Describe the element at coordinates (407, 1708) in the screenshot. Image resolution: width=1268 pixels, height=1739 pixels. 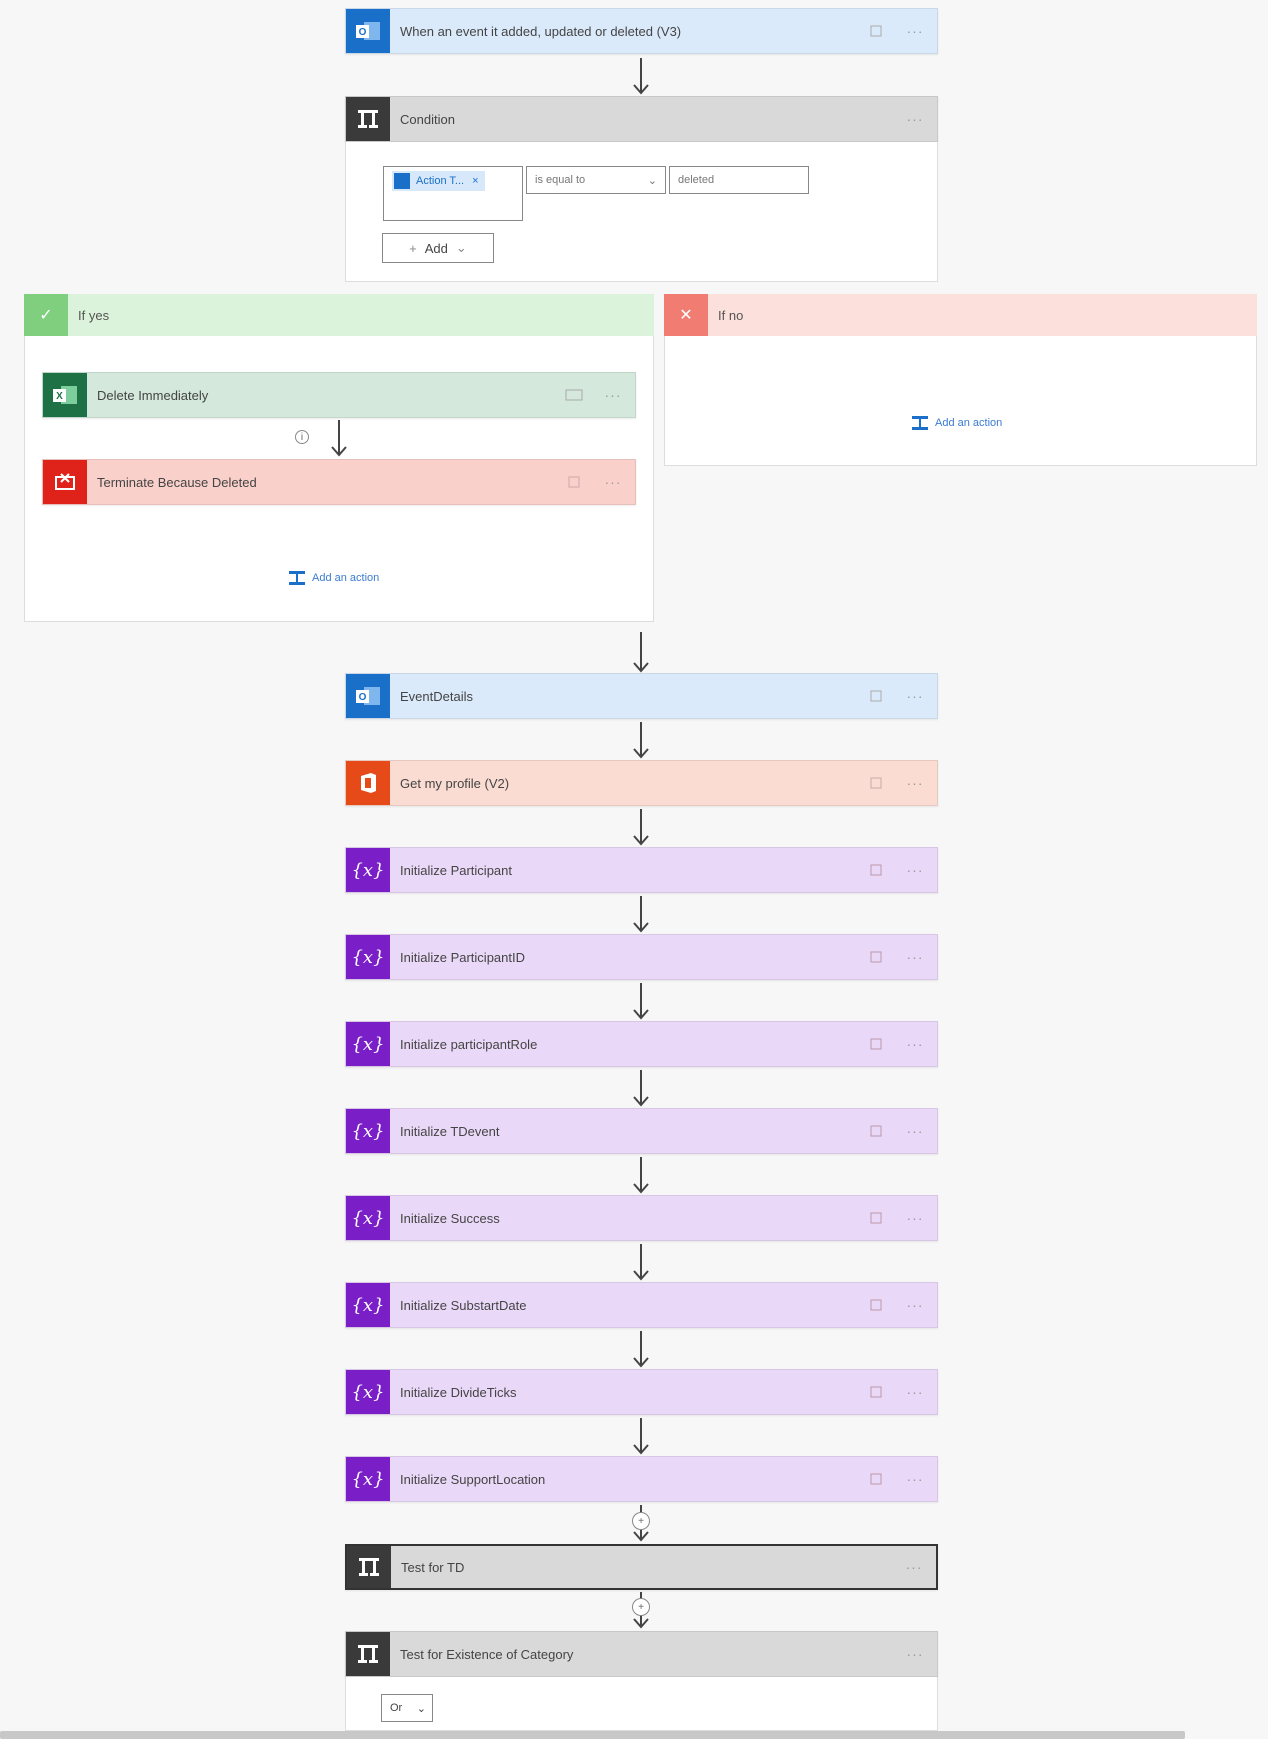
I see `or-group-select: Or ⌄` at that location.